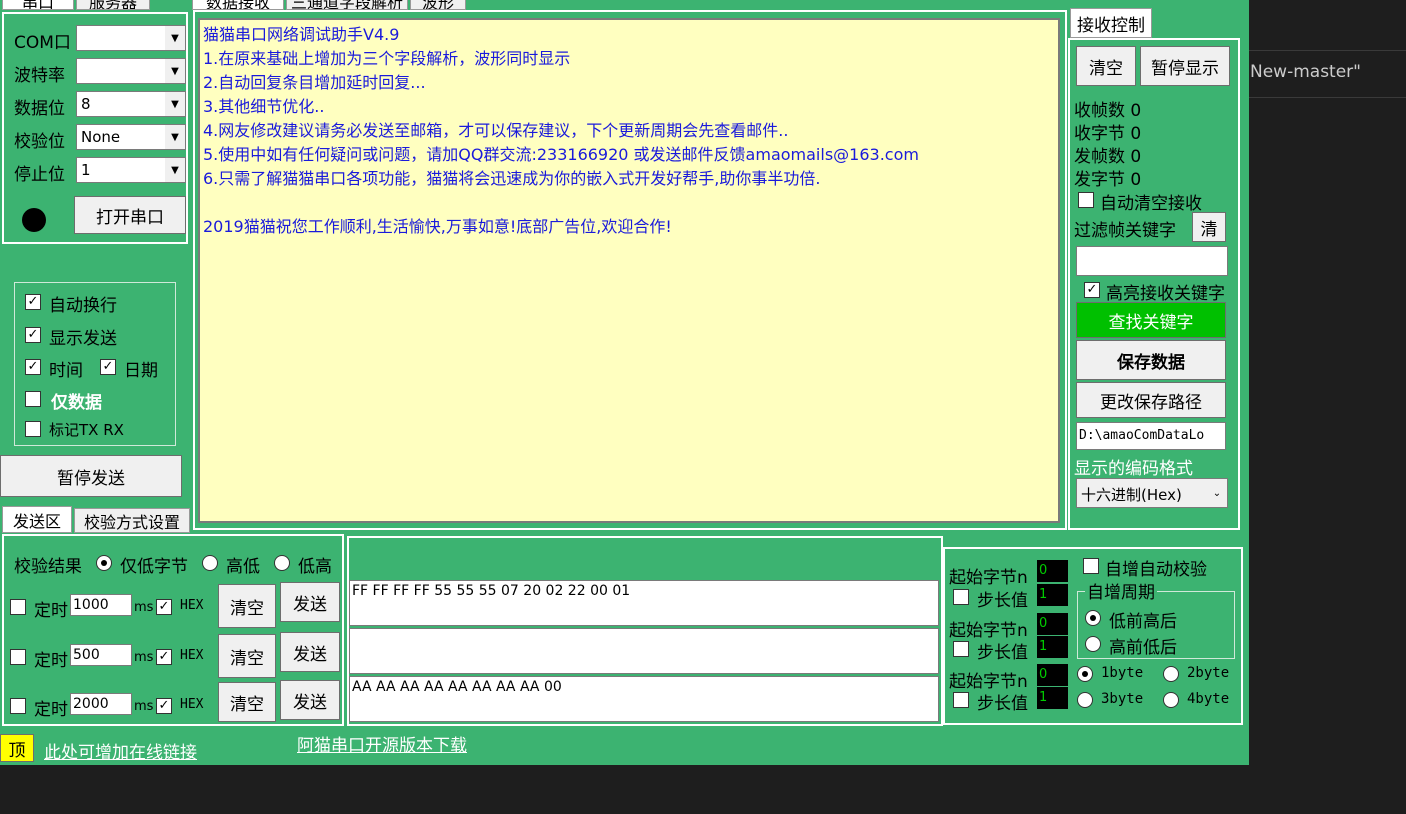 The height and width of the screenshot is (814, 1406). What do you see at coordinates (192, 605) in the screenshot?
I see `hex-label: HEX` at bounding box center [192, 605].